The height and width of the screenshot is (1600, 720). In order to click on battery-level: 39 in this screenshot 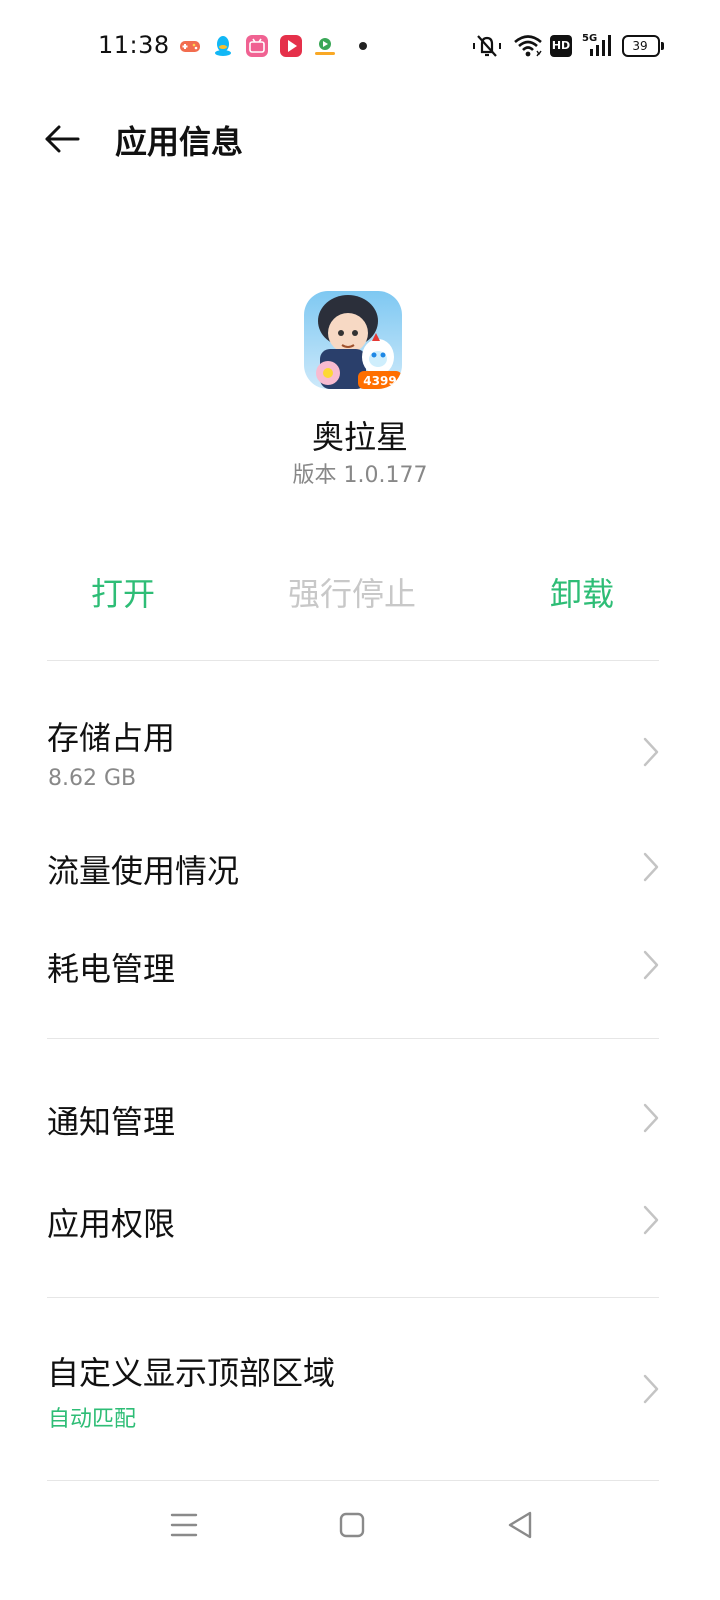, I will do `click(640, 46)`.